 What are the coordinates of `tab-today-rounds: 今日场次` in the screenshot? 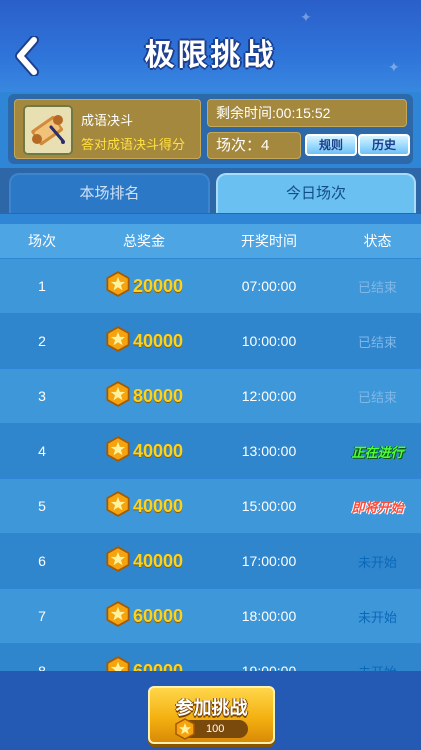 It's located at (316, 193).